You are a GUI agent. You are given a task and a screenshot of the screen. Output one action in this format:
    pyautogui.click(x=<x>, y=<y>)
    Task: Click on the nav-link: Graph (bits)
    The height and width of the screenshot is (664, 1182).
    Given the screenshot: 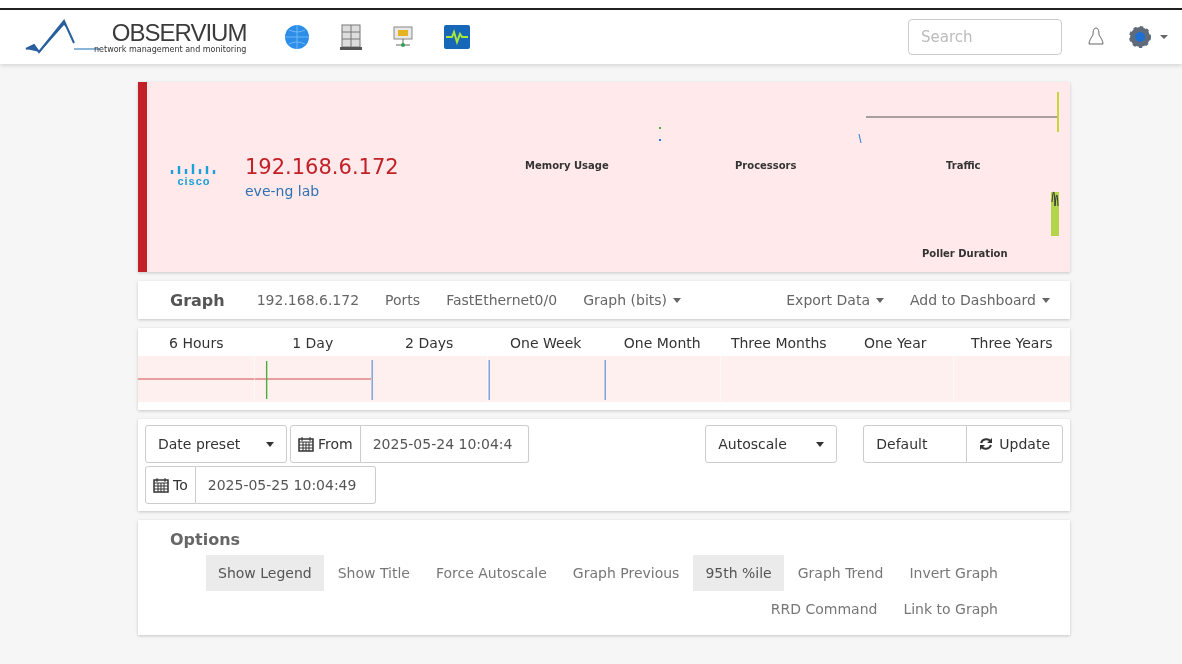 What is the action you would take?
    pyautogui.click(x=632, y=300)
    